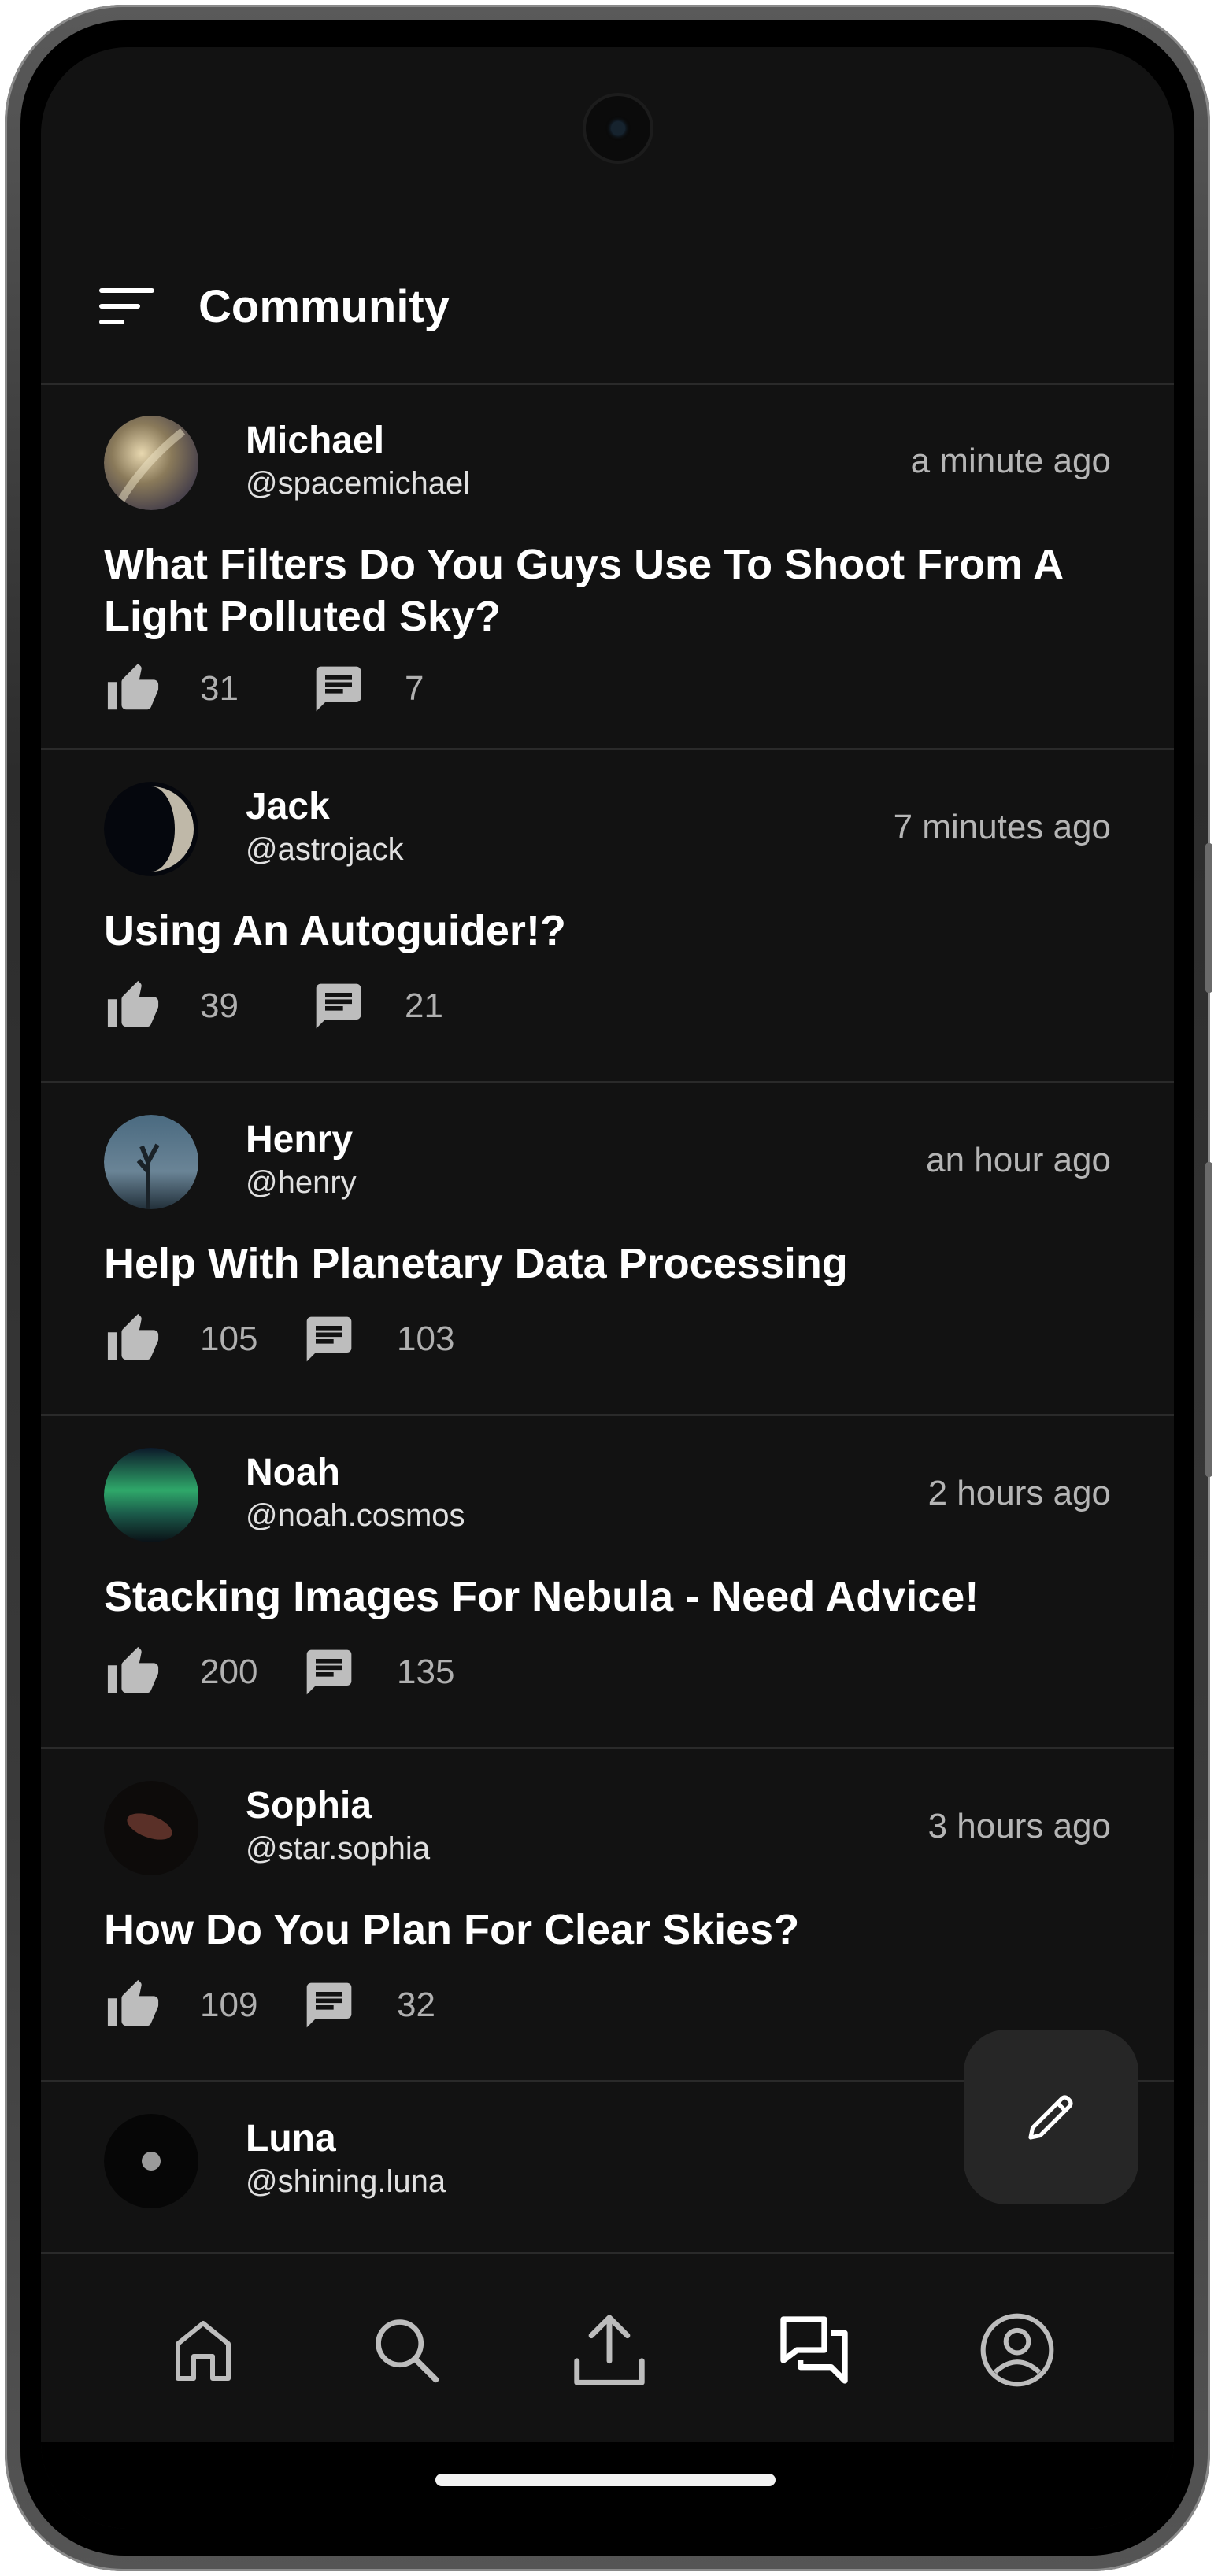 The height and width of the screenshot is (2576, 1218). Describe the element at coordinates (1018, 1160) in the screenshot. I see `post-timestamp: an hour ago` at that location.